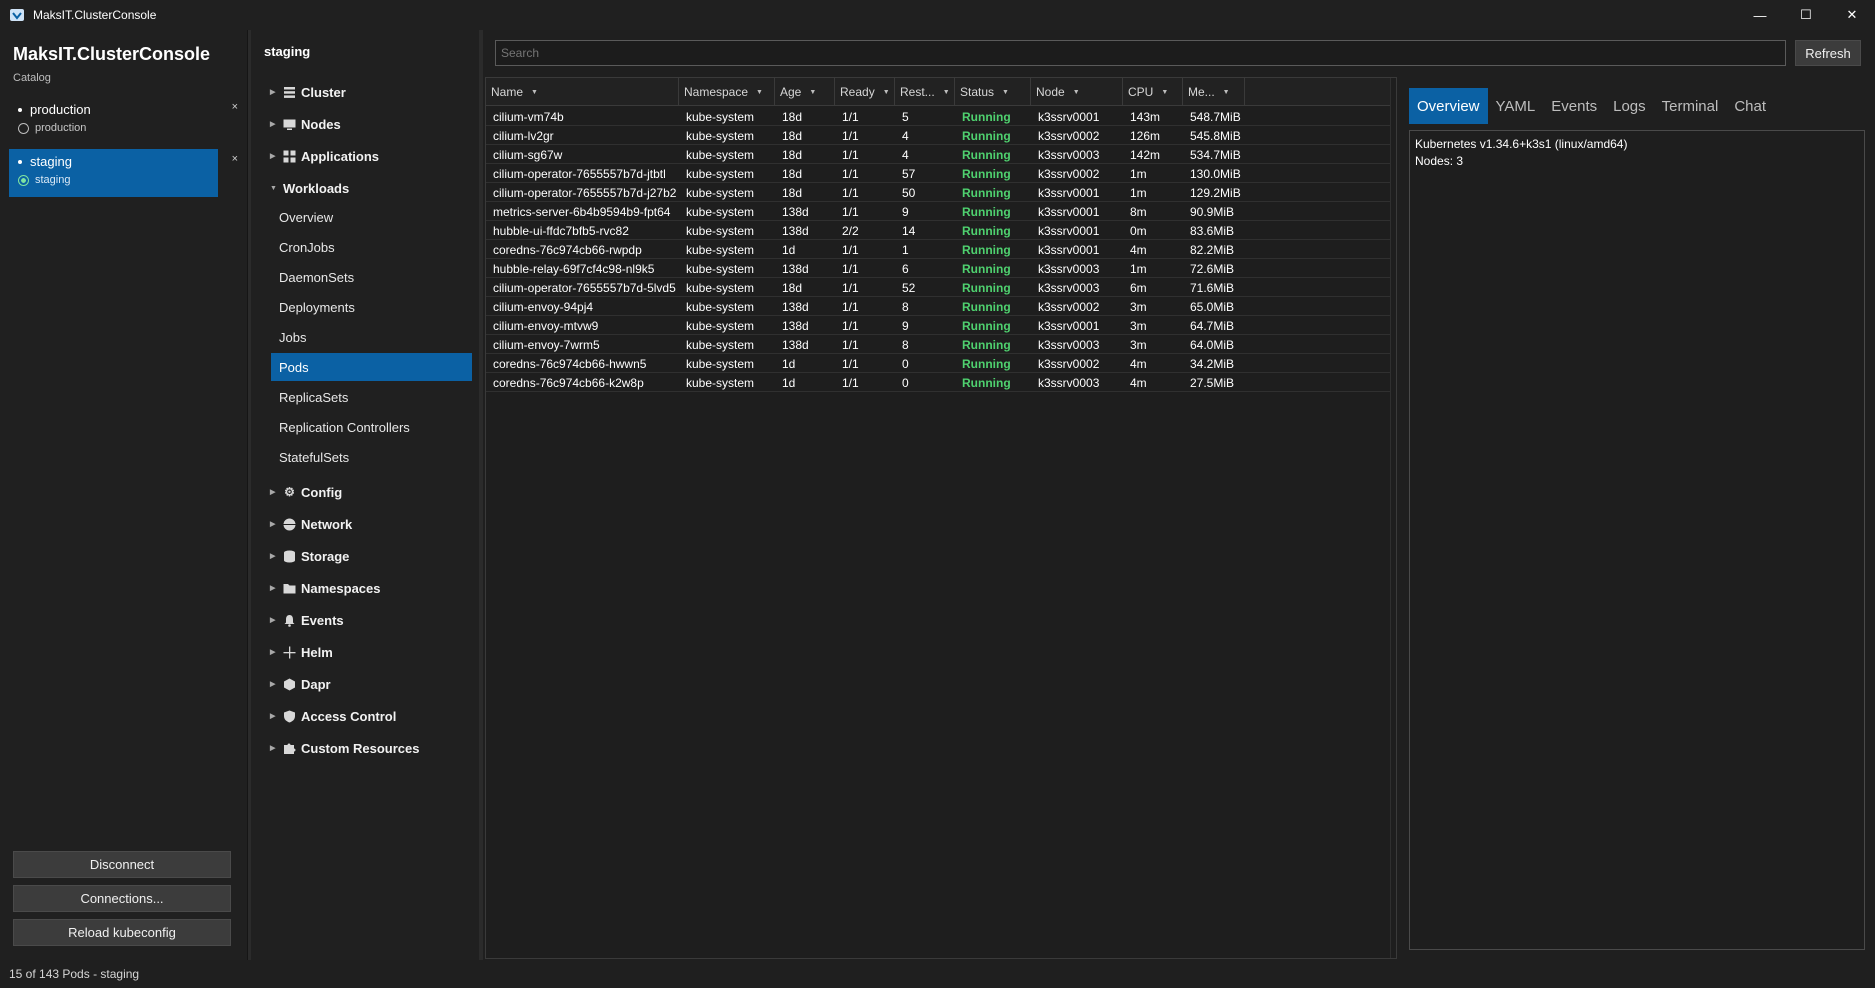 The image size is (1875, 988). I want to click on header-col-ready: Ready ▼, so click(865, 92).